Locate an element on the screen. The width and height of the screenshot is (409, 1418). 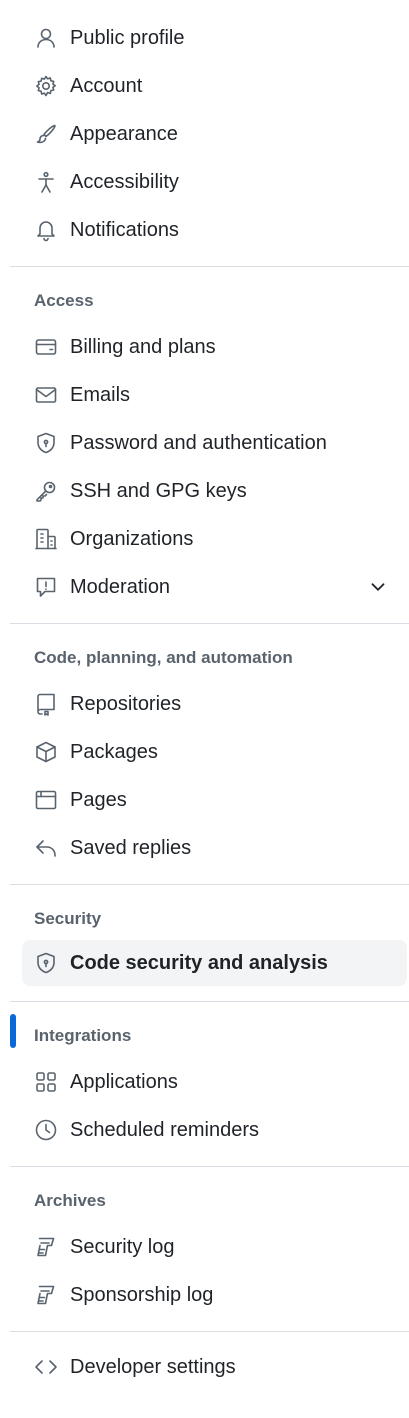
nav-item-appearance: Appearance is located at coordinates (214, 134).